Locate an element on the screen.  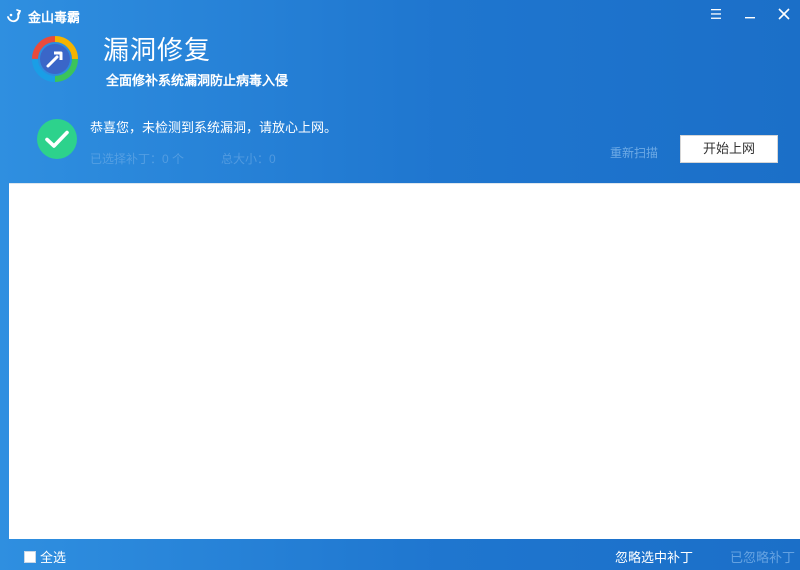
select-all-label: 全选 is located at coordinates (53, 557).